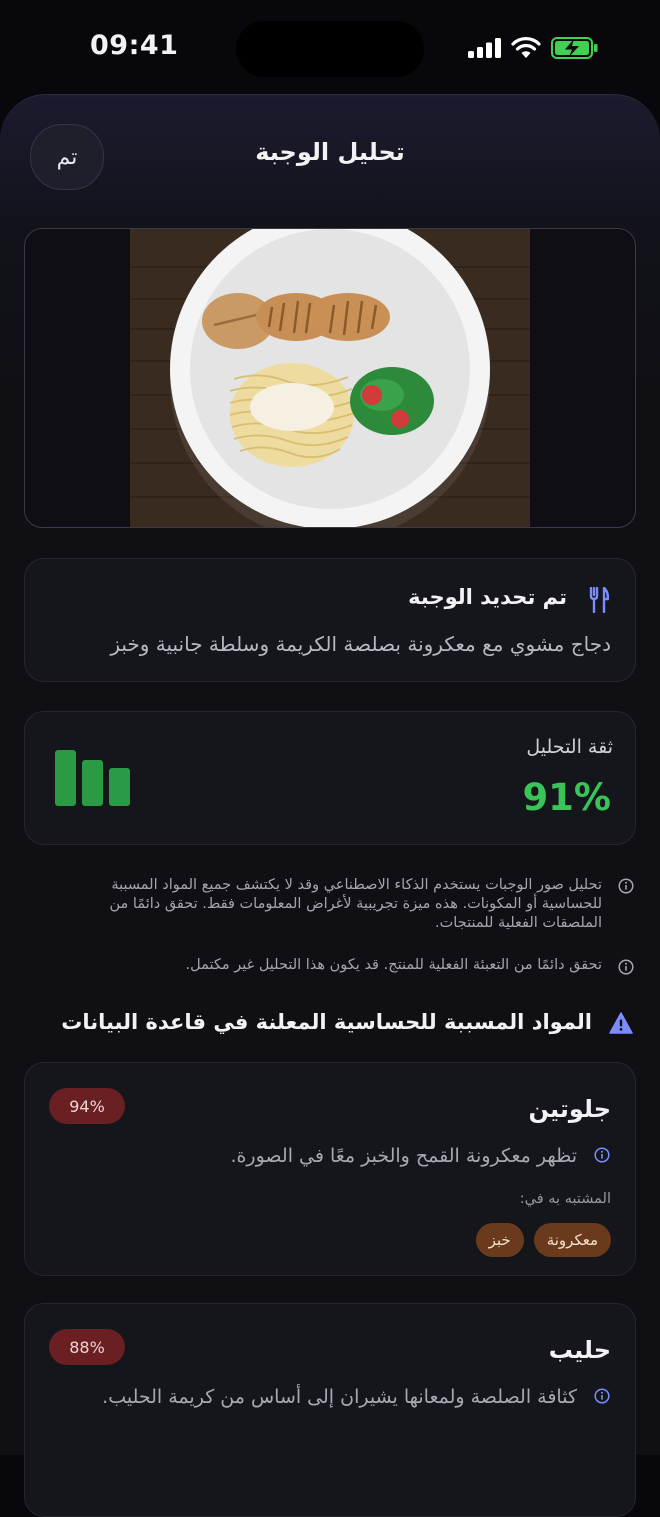 Image resolution: width=660 pixels, height=1517 pixels. What do you see at coordinates (93, 778) in the screenshot?
I see `bar-chart-icon` at bounding box center [93, 778].